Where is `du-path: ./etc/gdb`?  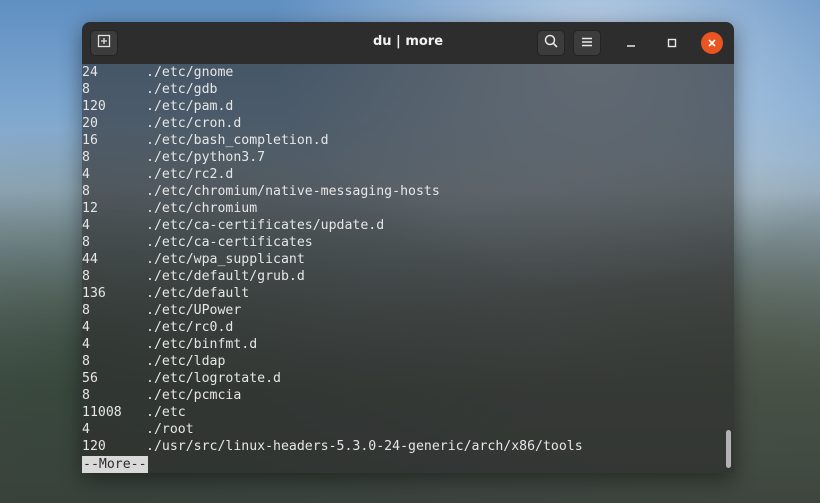 du-path: ./etc/gdb is located at coordinates (182, 89).